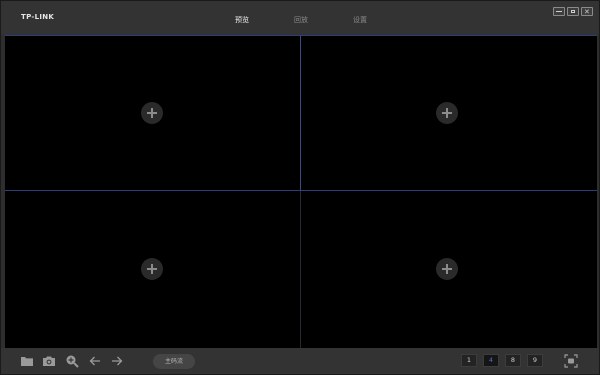 Image resolution: width=600 pixels, height=375 pixels. I want to click on minimize-button, so click(559, 11).